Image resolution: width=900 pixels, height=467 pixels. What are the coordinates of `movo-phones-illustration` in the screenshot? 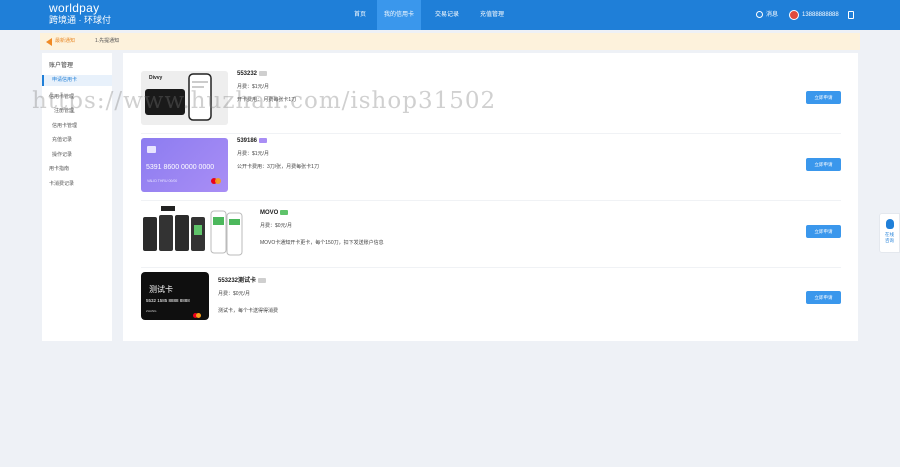 It's located at (193, 231).